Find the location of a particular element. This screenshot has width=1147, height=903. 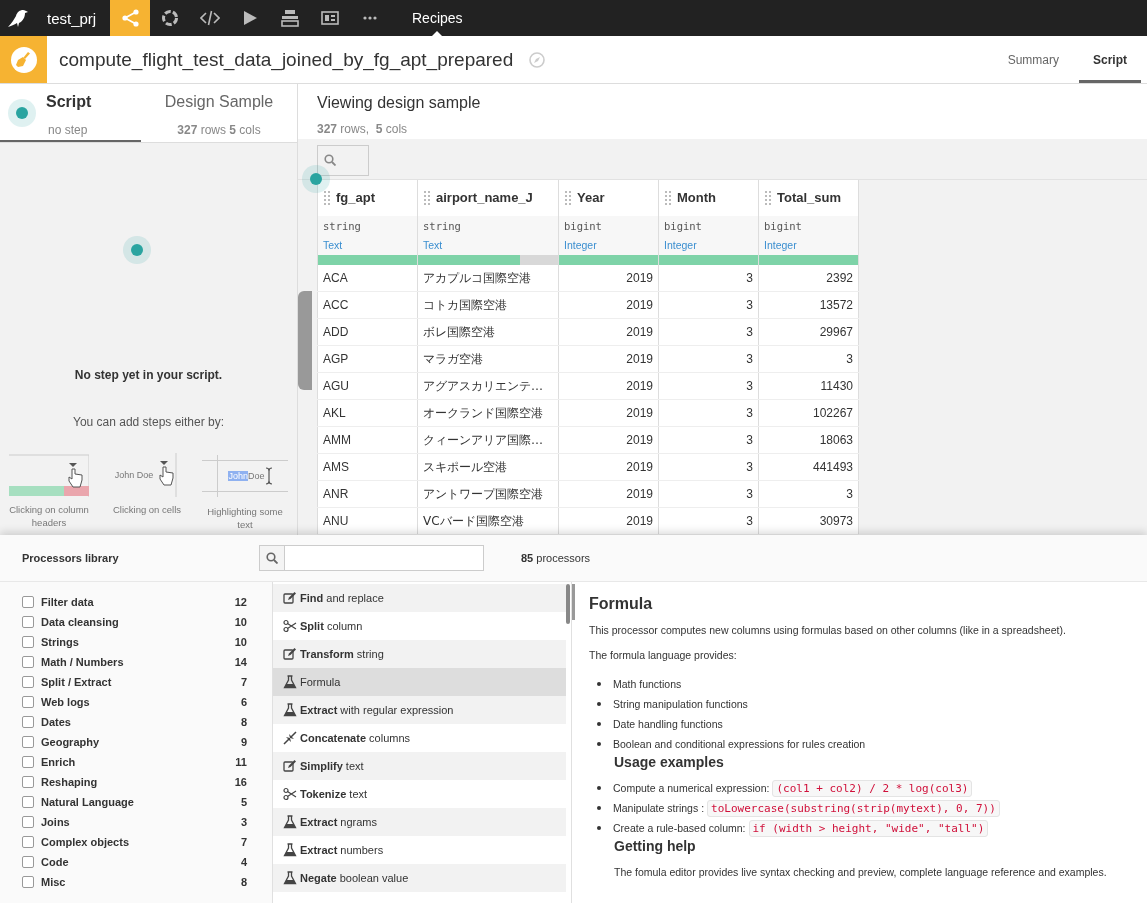

empty-state-hint: You can add steps either by: is located at coordinates (148, 422).